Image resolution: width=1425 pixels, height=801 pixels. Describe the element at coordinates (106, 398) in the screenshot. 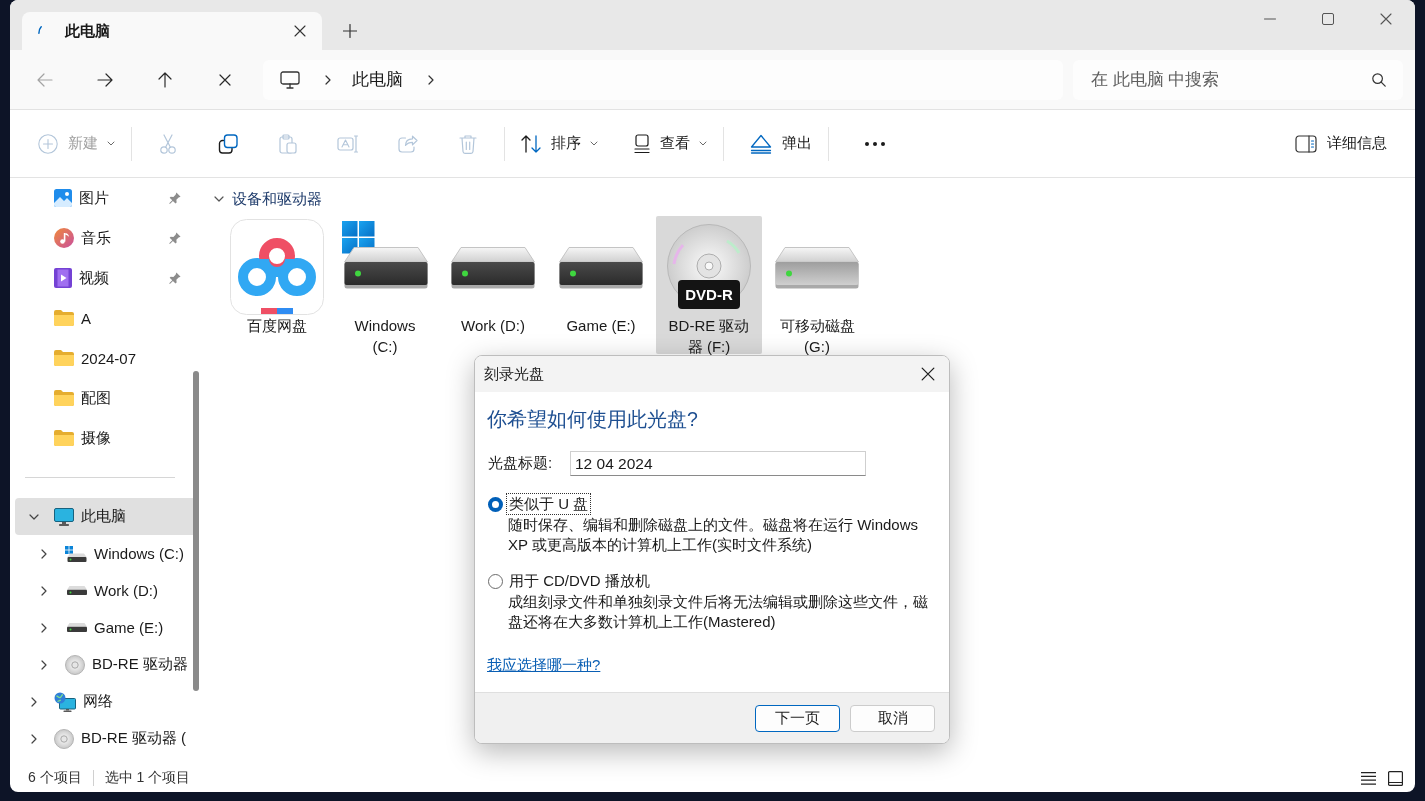

I see `sidebar-item: 配图` at that location.